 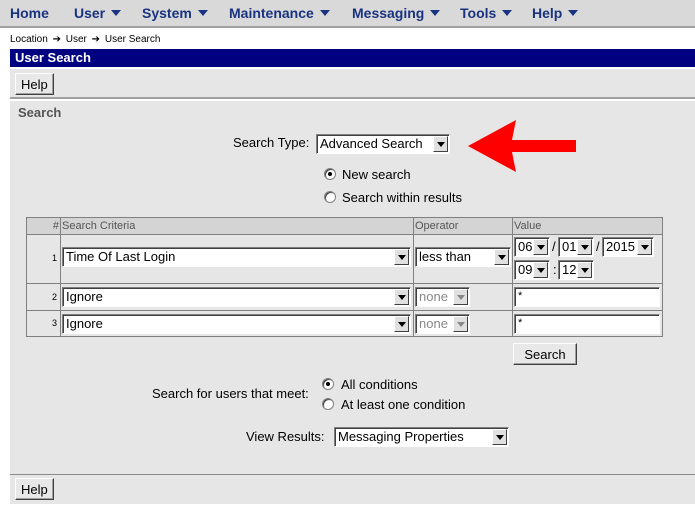 I want to click on nav-system: System, so click(x=175, y=13).